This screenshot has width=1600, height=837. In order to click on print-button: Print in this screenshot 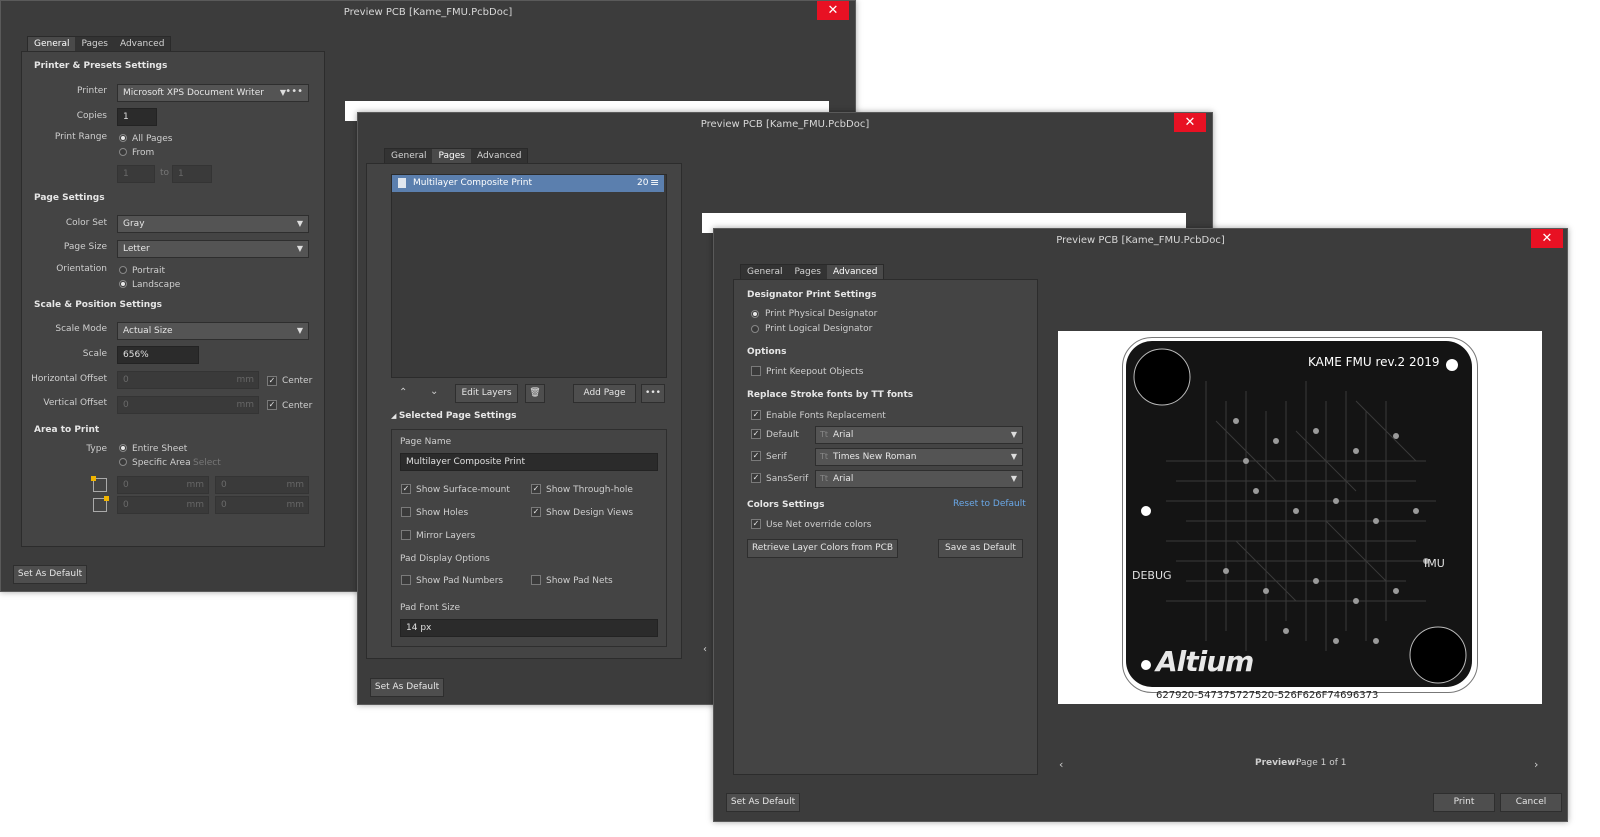, I will do `click(1464, 802)`.